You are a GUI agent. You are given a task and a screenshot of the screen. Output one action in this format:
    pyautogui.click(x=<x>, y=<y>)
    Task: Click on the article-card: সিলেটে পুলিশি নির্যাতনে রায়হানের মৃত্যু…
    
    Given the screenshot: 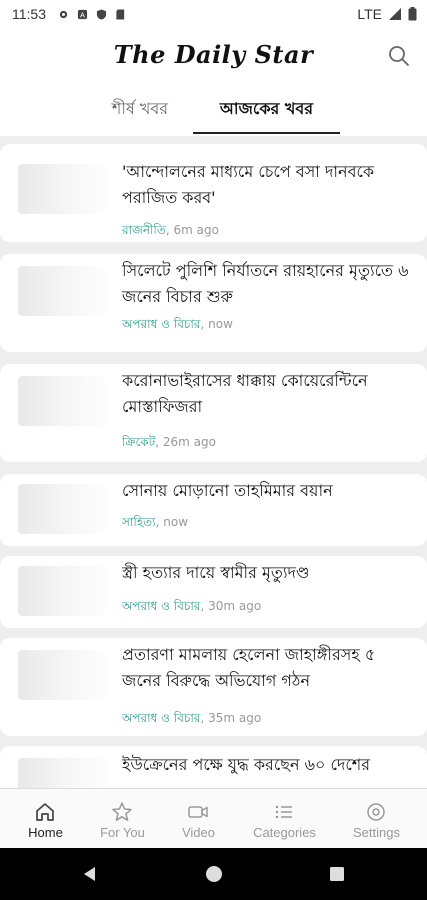 What is the action you would take?
    pyautogui.click(x=213, y=303)
    